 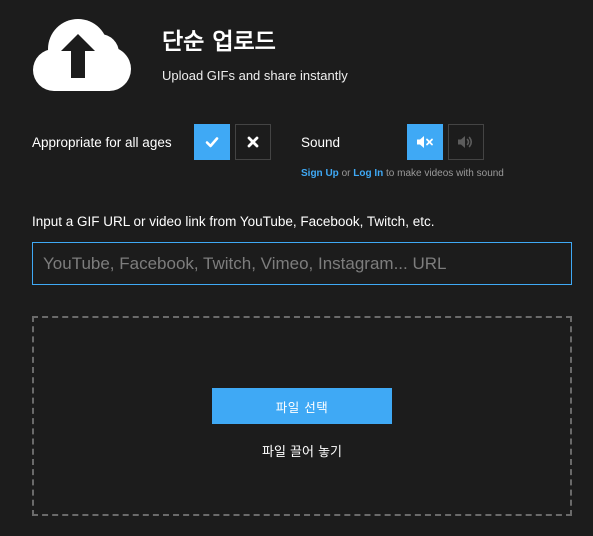 I want to click on x-icon, so click(x=253, y=142).